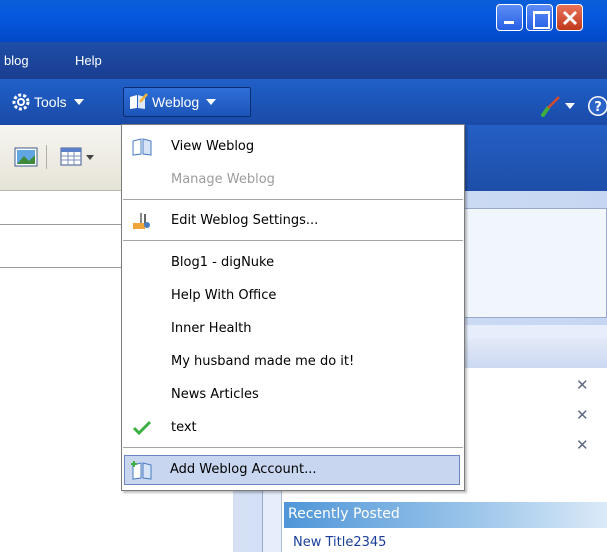 The height and width of the screenshot is (552, 607). Describe the element at coordinates (211, 328) in the screenshot. I see `menu-item-label: Inner Health` at that location.